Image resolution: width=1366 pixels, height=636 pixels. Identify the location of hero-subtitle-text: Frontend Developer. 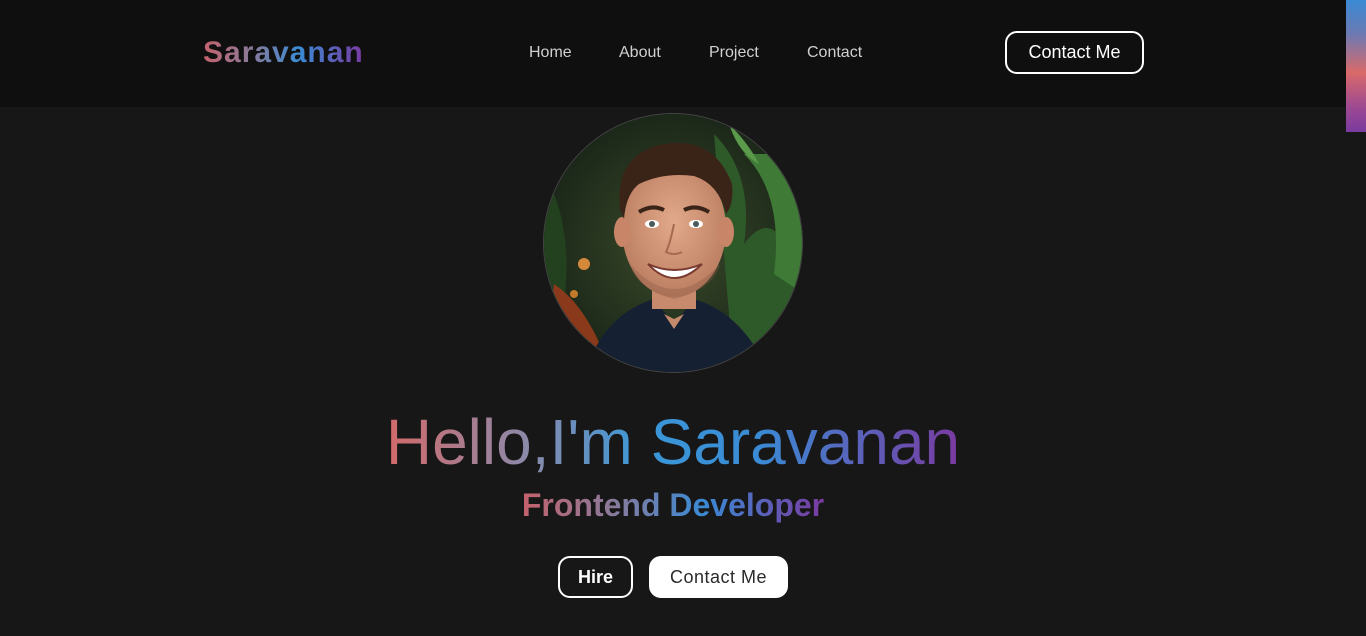
(673, 505).